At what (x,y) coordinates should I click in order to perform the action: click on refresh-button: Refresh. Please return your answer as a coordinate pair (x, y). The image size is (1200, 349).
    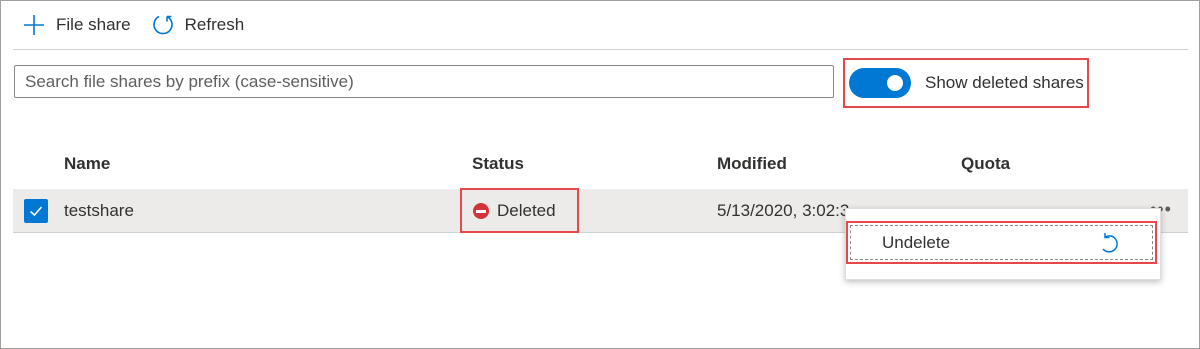
    Looking at the image, I should click on (198, 25).